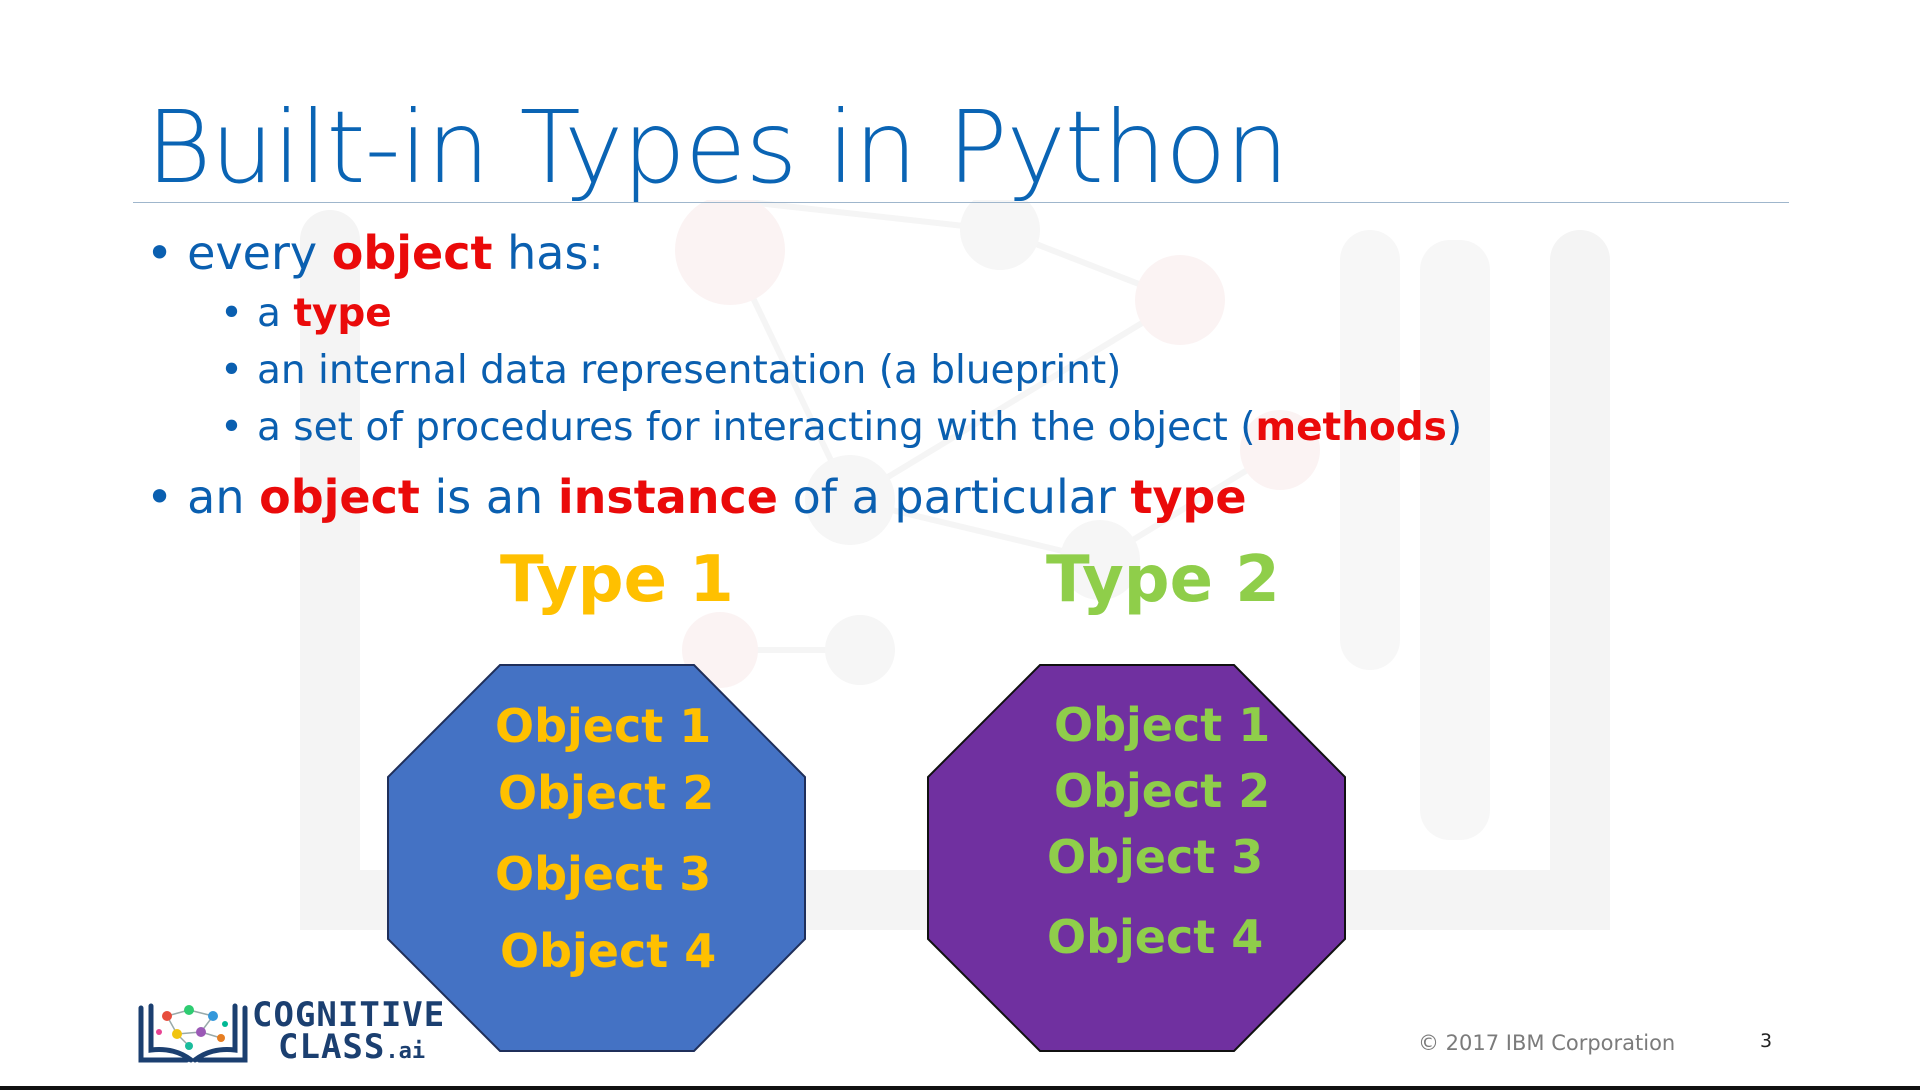  I want to click on bullet-text: an, so click(223, 497).